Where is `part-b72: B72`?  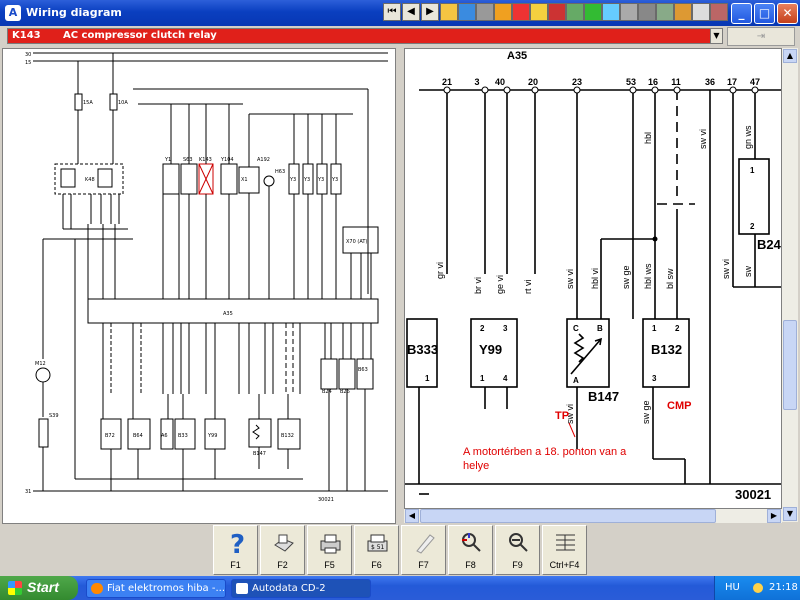 part-b72: B72 is located at coordinates (110, 436).